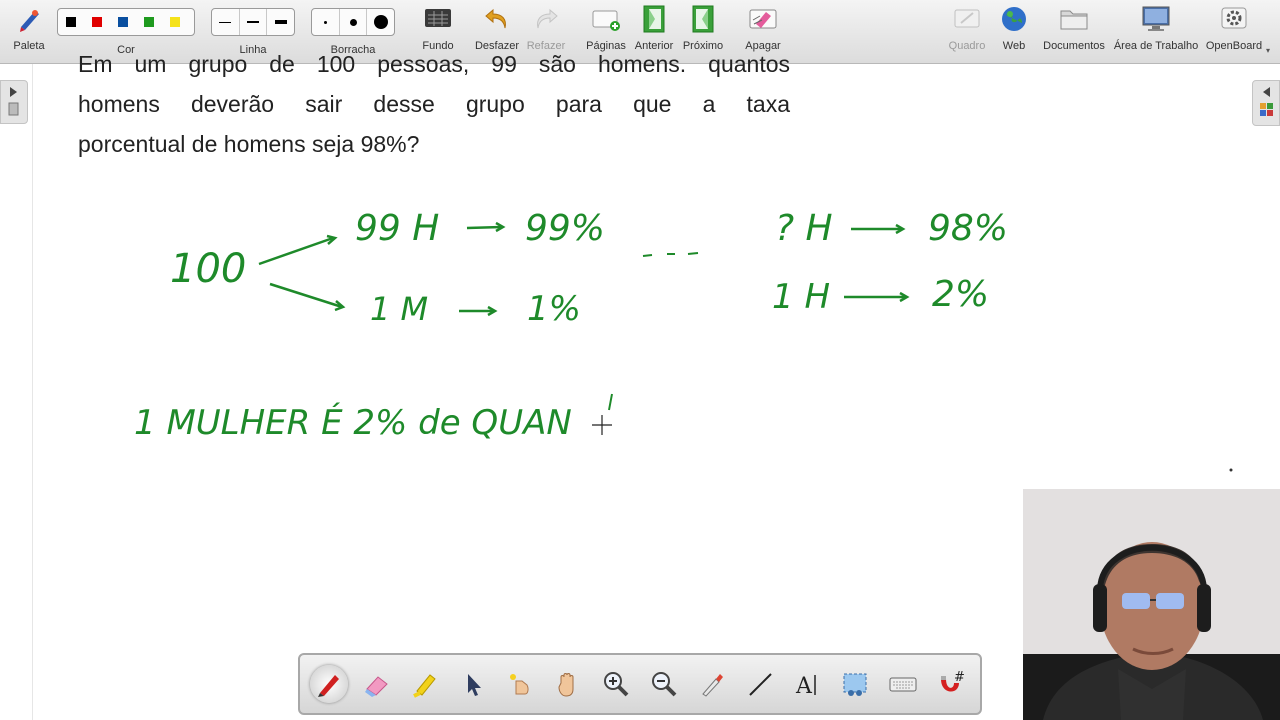  I want to click on text-tool-button: A, so click(808, 684).